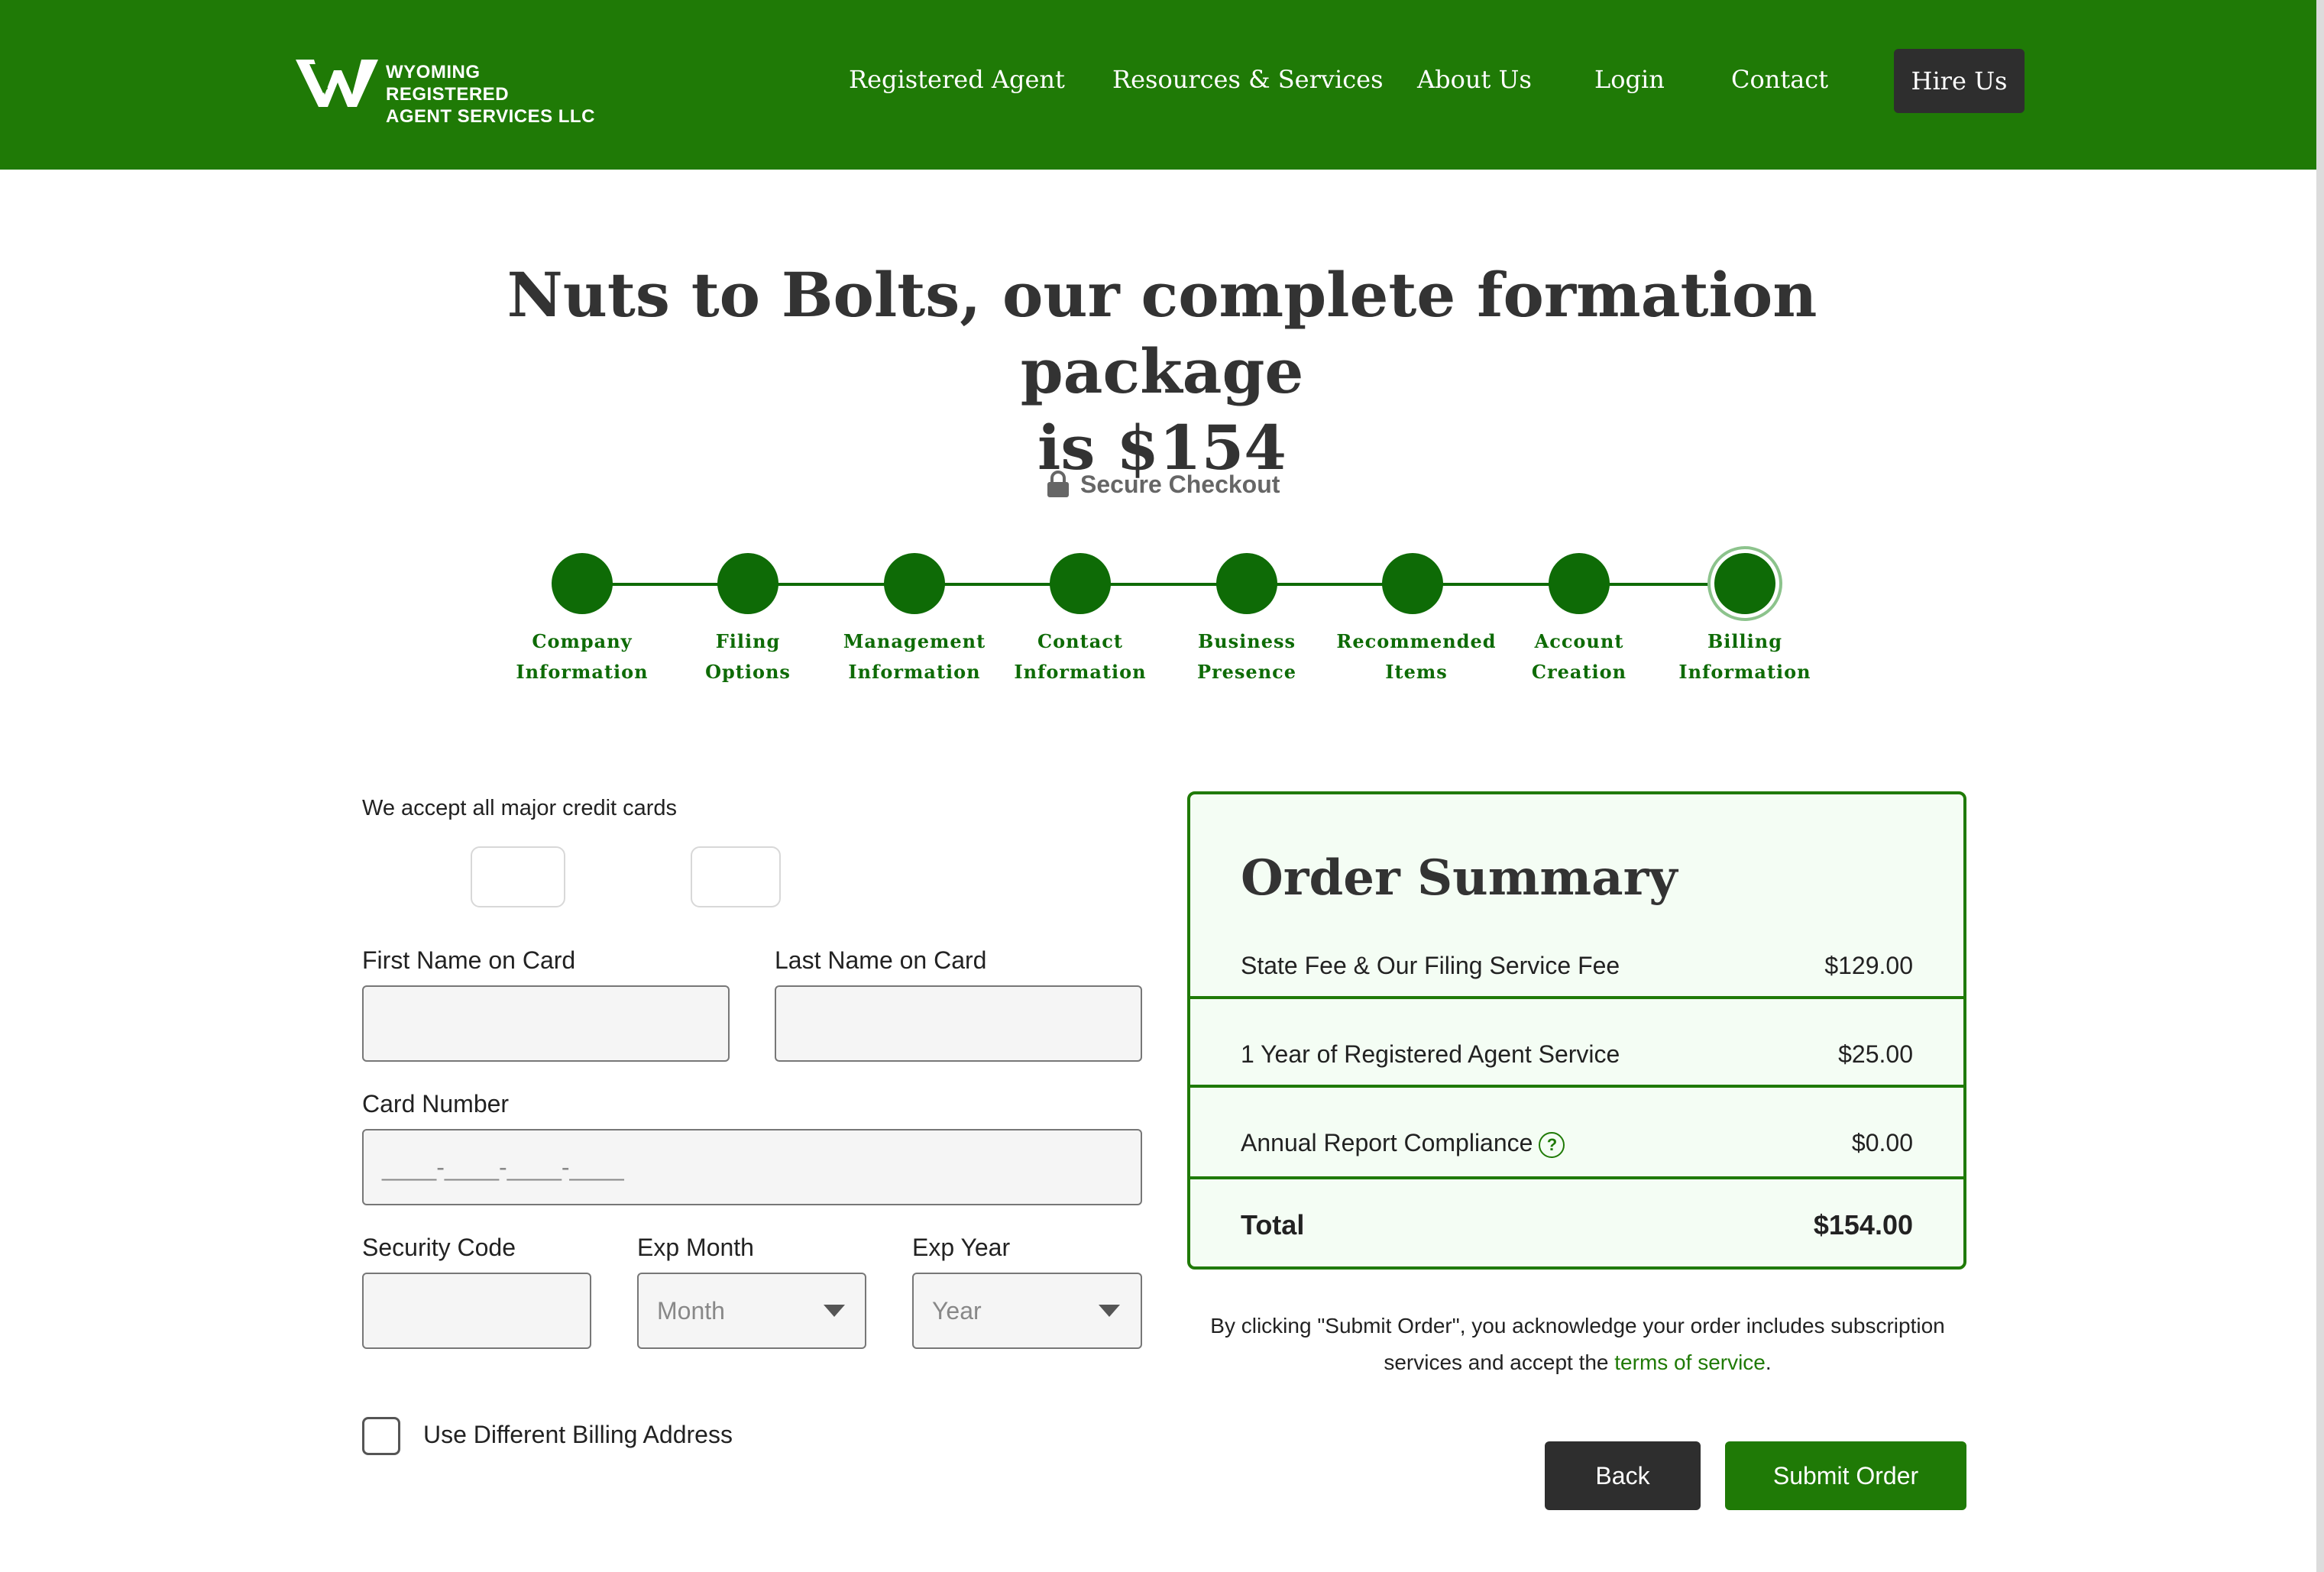  What do you see at coordinates (1247, 79) in the screenshot?
I see `nav-resources-services: Resources & Services` at bounding box center [1247, 79].